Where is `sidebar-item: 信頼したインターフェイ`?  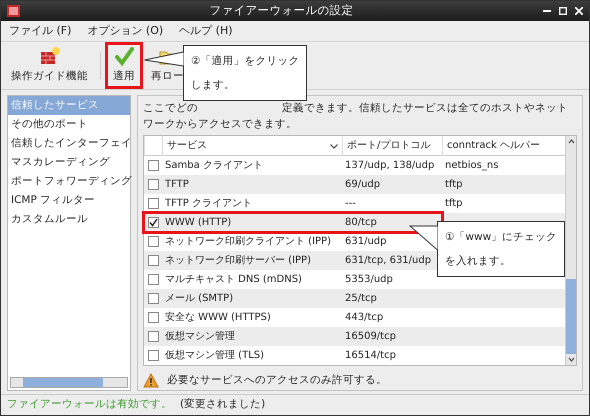
sidebar-item: 信頼したインターフェイ is located at coordinates (69, 143).